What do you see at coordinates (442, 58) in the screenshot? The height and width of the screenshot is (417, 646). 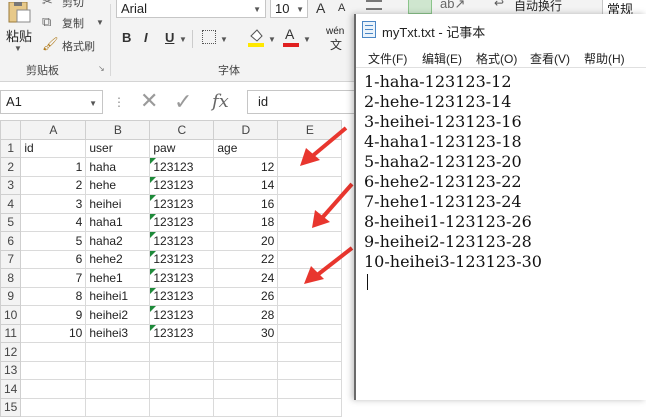 I see `menu-edit: 编辑(E)` at bounding box center [442, 58].